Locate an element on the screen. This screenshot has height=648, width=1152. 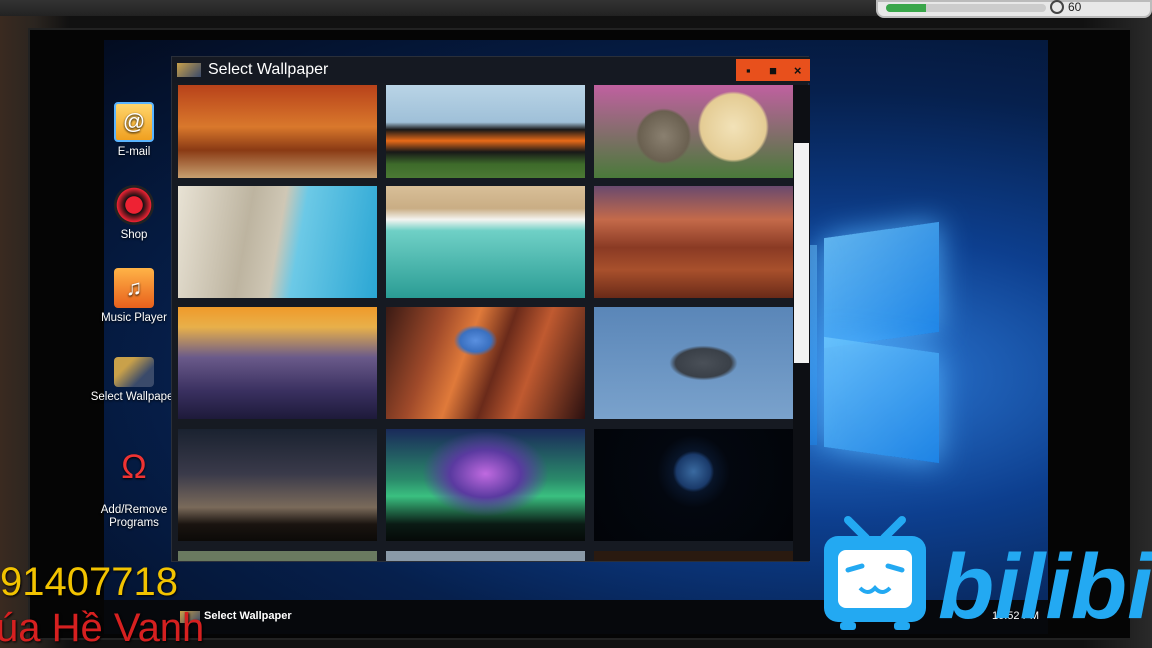
wallpaper-tile-misty-mountains is located at coordinates (277, 363).